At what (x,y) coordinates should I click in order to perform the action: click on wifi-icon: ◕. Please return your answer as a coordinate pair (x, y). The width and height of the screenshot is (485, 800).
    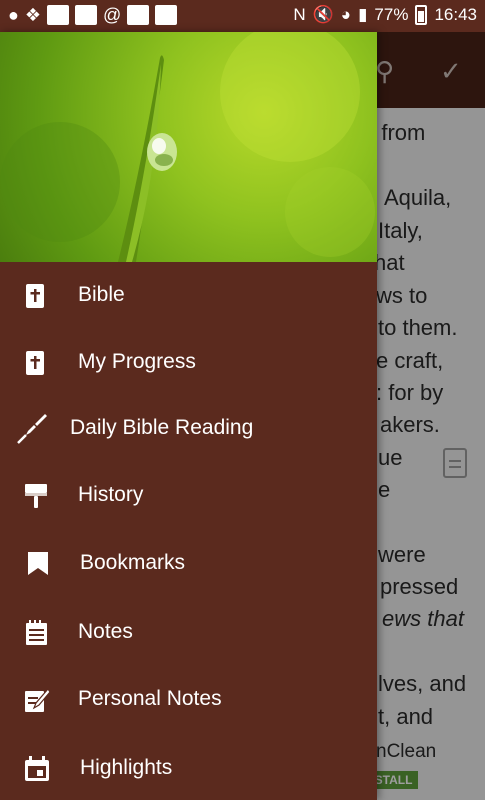
    Looking at the image, I should click on (346, 14).